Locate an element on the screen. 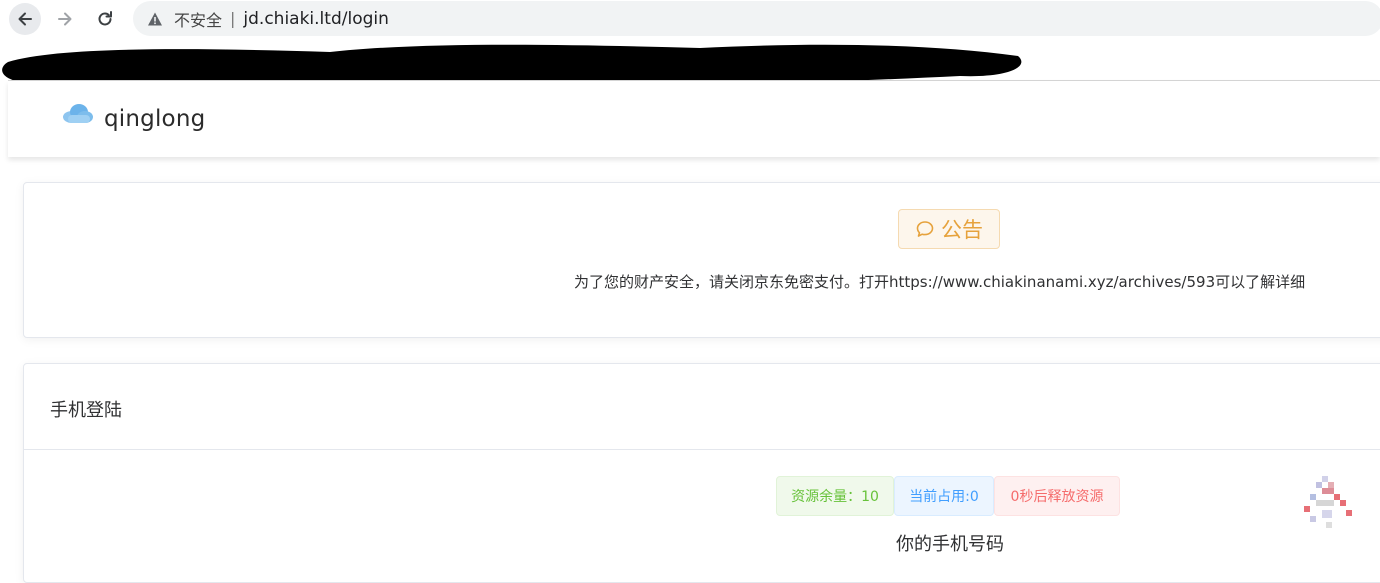  current-usage-tag: 当前占用:0 is located at coordinates (944, 496).